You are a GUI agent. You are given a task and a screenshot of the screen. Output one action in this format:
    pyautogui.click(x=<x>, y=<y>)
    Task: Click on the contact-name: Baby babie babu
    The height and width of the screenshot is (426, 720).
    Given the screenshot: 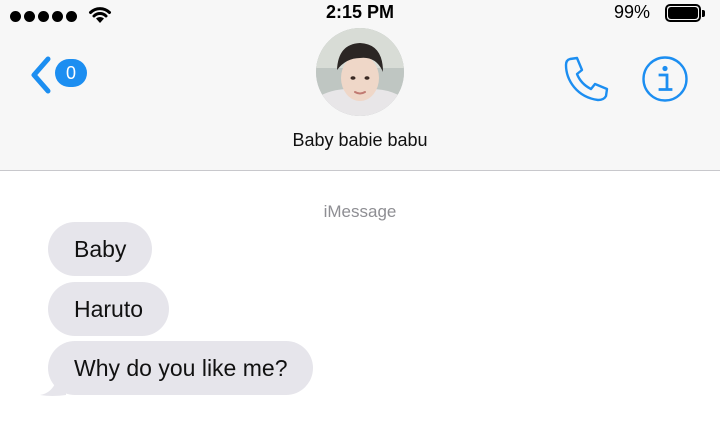 What is the action you would take?
    pyautogui.click(x=360, y=140)
    